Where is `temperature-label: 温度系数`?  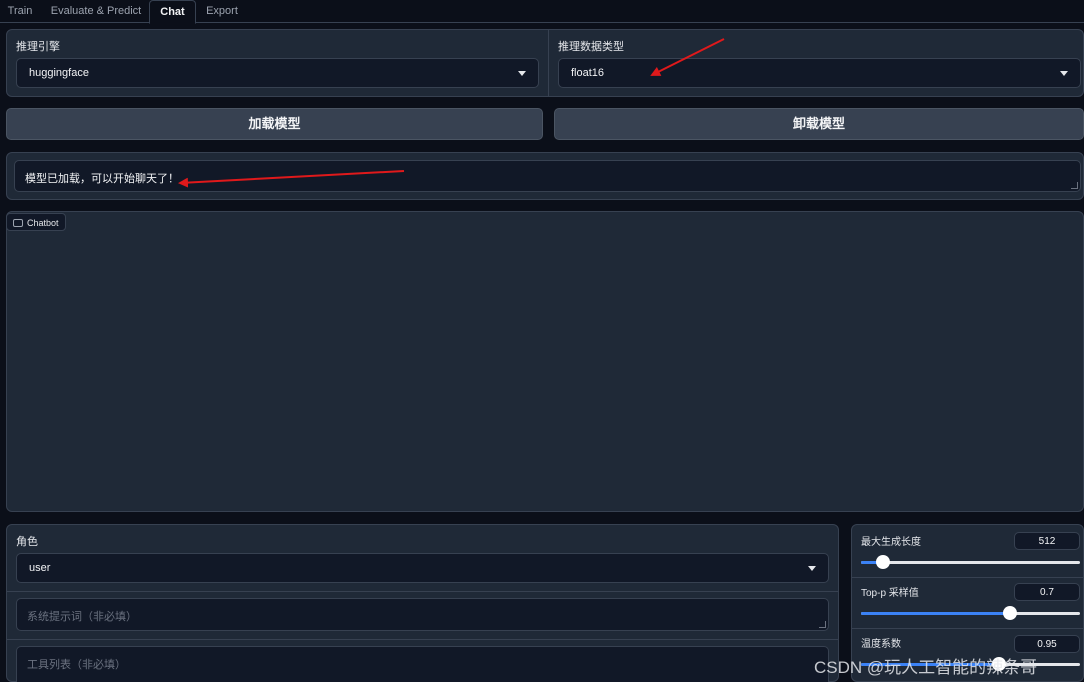
temperature-label: 温度系数 is located at coordinates (881, 644).